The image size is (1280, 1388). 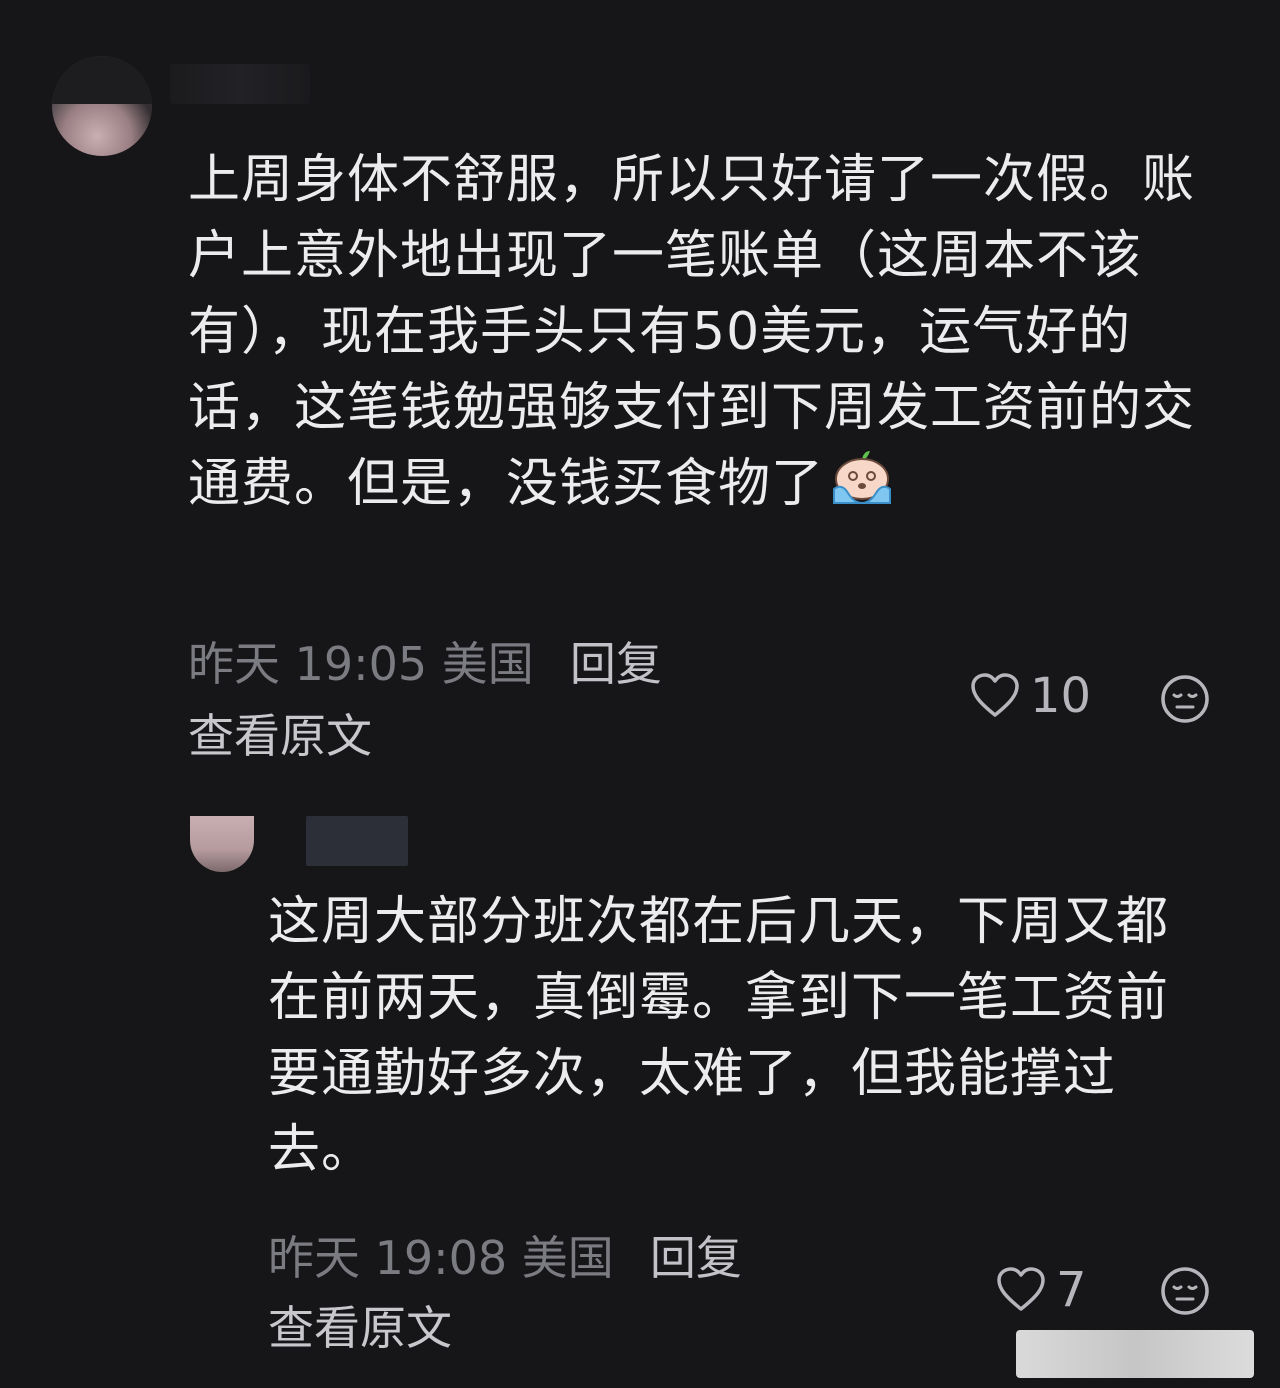 I want to click on comment-meta: 昨天 19:08 美国 回复, so click(x=505, y=1258).